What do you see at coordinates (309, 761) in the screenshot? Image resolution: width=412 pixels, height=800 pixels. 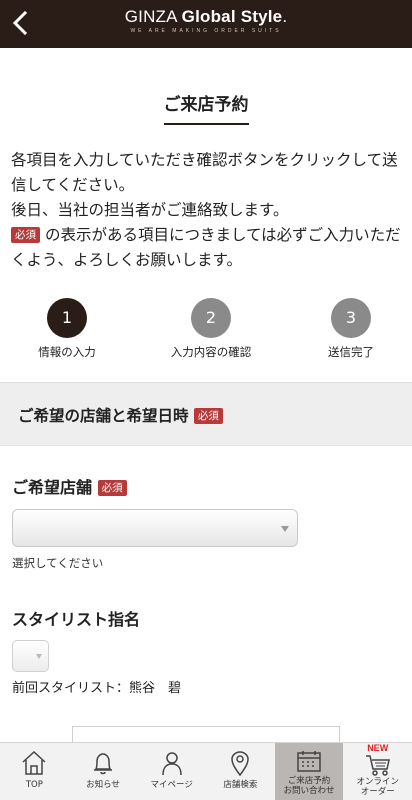 I see `calendar-icon` at bounding box center [309, 761].